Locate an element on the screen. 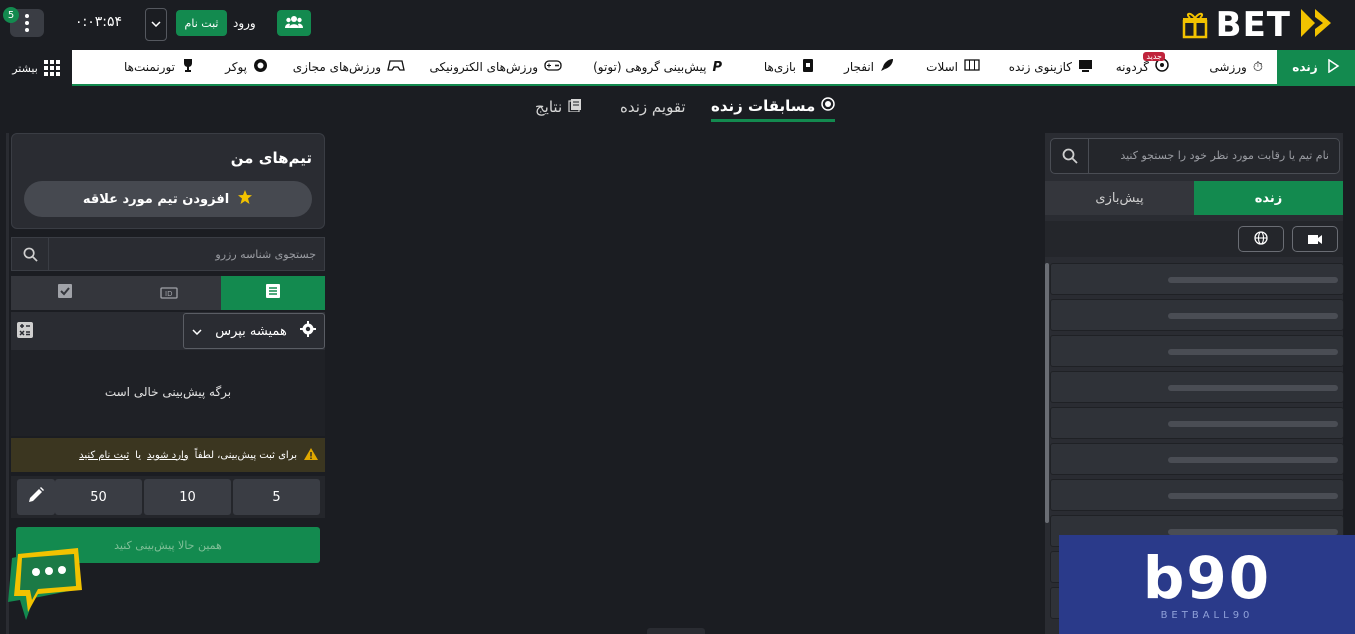 The height and width of the screenshot is (634, 1355). nav-live-label: زنده is located at coordinates (1305, 67).